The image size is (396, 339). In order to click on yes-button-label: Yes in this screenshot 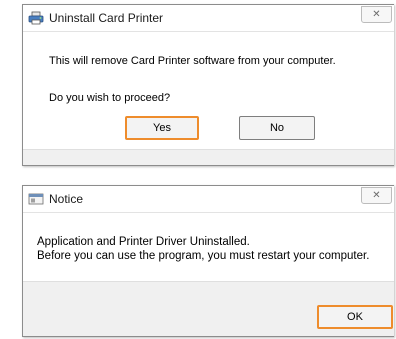, I will do `click(162, 128)`.